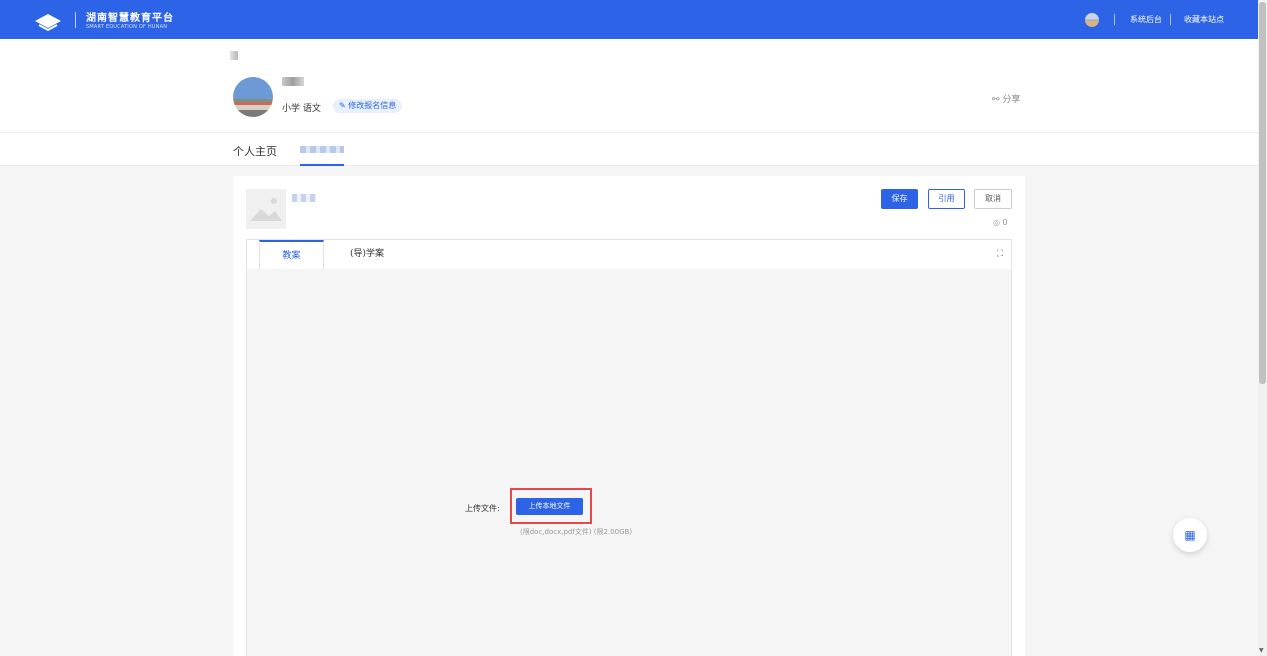 This screenshot has height=656, width=1267. I want to click on edit-registration-button: ✎ 修改报名信息, so click(368, 106).